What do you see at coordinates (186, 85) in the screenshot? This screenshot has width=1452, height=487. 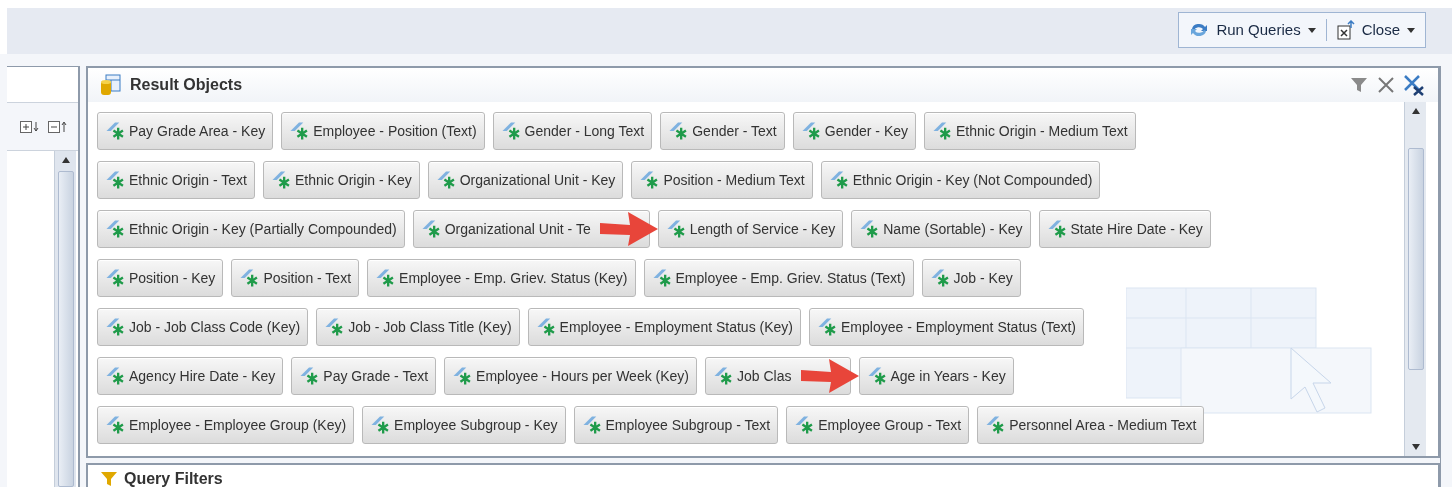 I see `panel-title: Result Objects` at bounding box center [186, 85].